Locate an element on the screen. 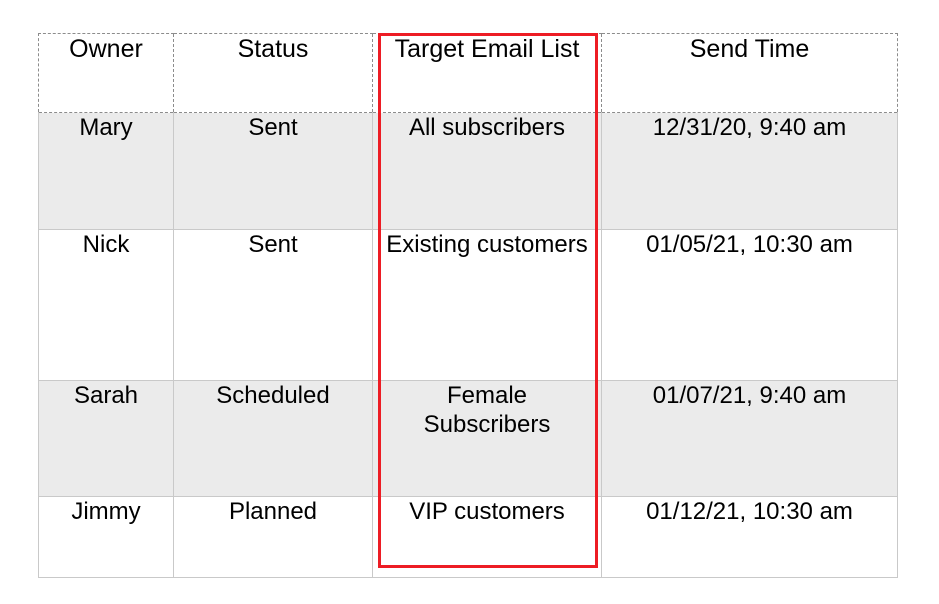  cell-status: Scheduled is located at coordinates (273, 438).